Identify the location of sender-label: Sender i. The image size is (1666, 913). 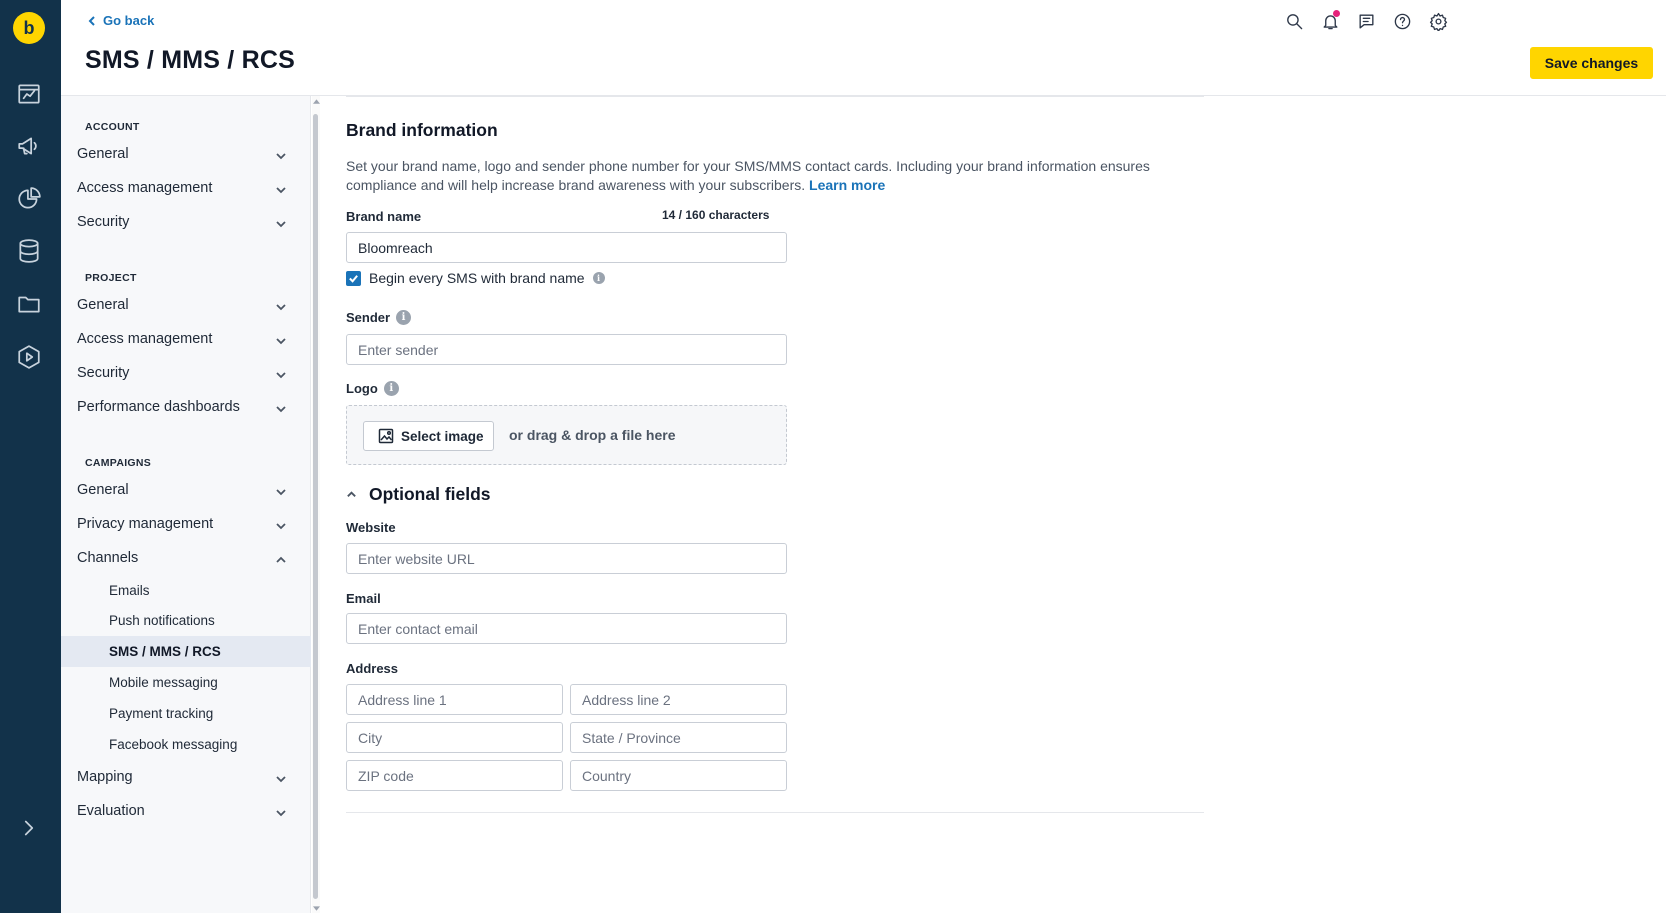
(379, 317).